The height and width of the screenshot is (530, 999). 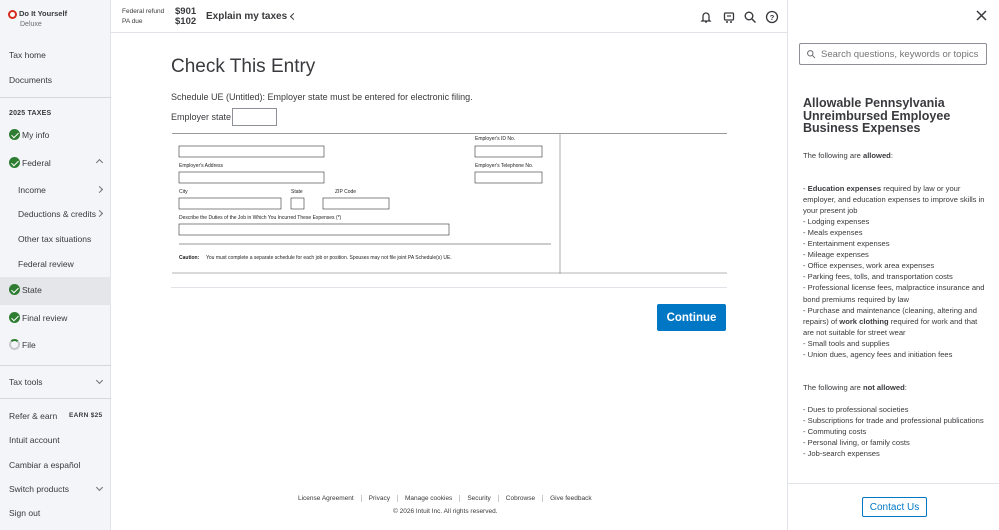 I want to click on sidebar-item-income: Income, so click(x=32, y=190).